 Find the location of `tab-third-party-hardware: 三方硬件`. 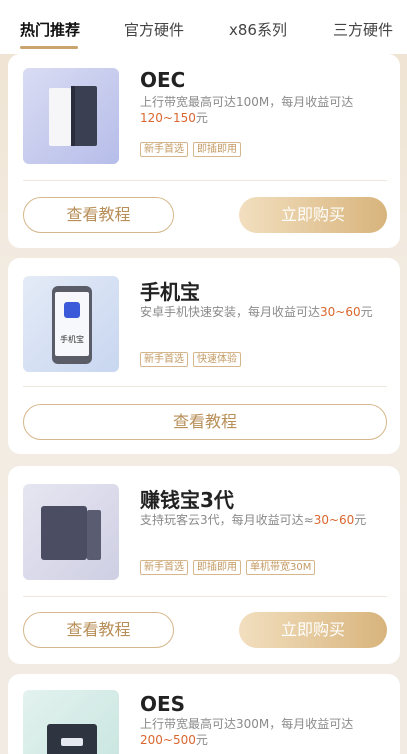

tab-third-party-hardware: 三方硬件 is located at coordinates (363, 30).